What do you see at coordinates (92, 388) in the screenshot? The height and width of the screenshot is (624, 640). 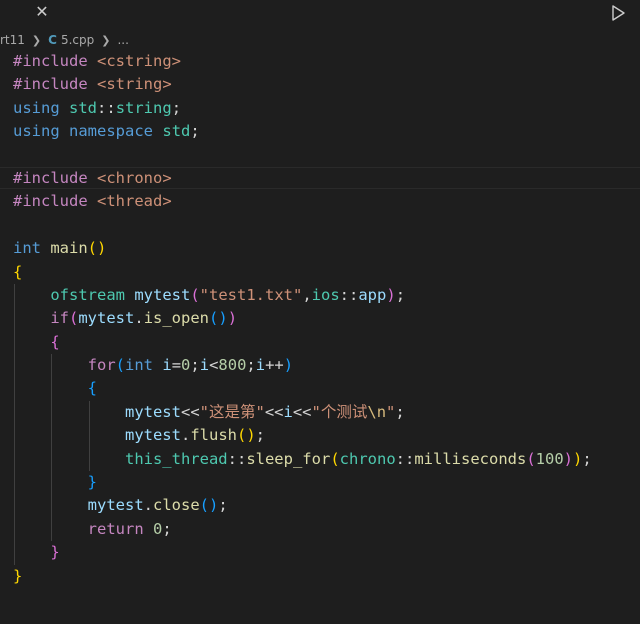 I see `code-token: {` at bounding box center [92, 388].